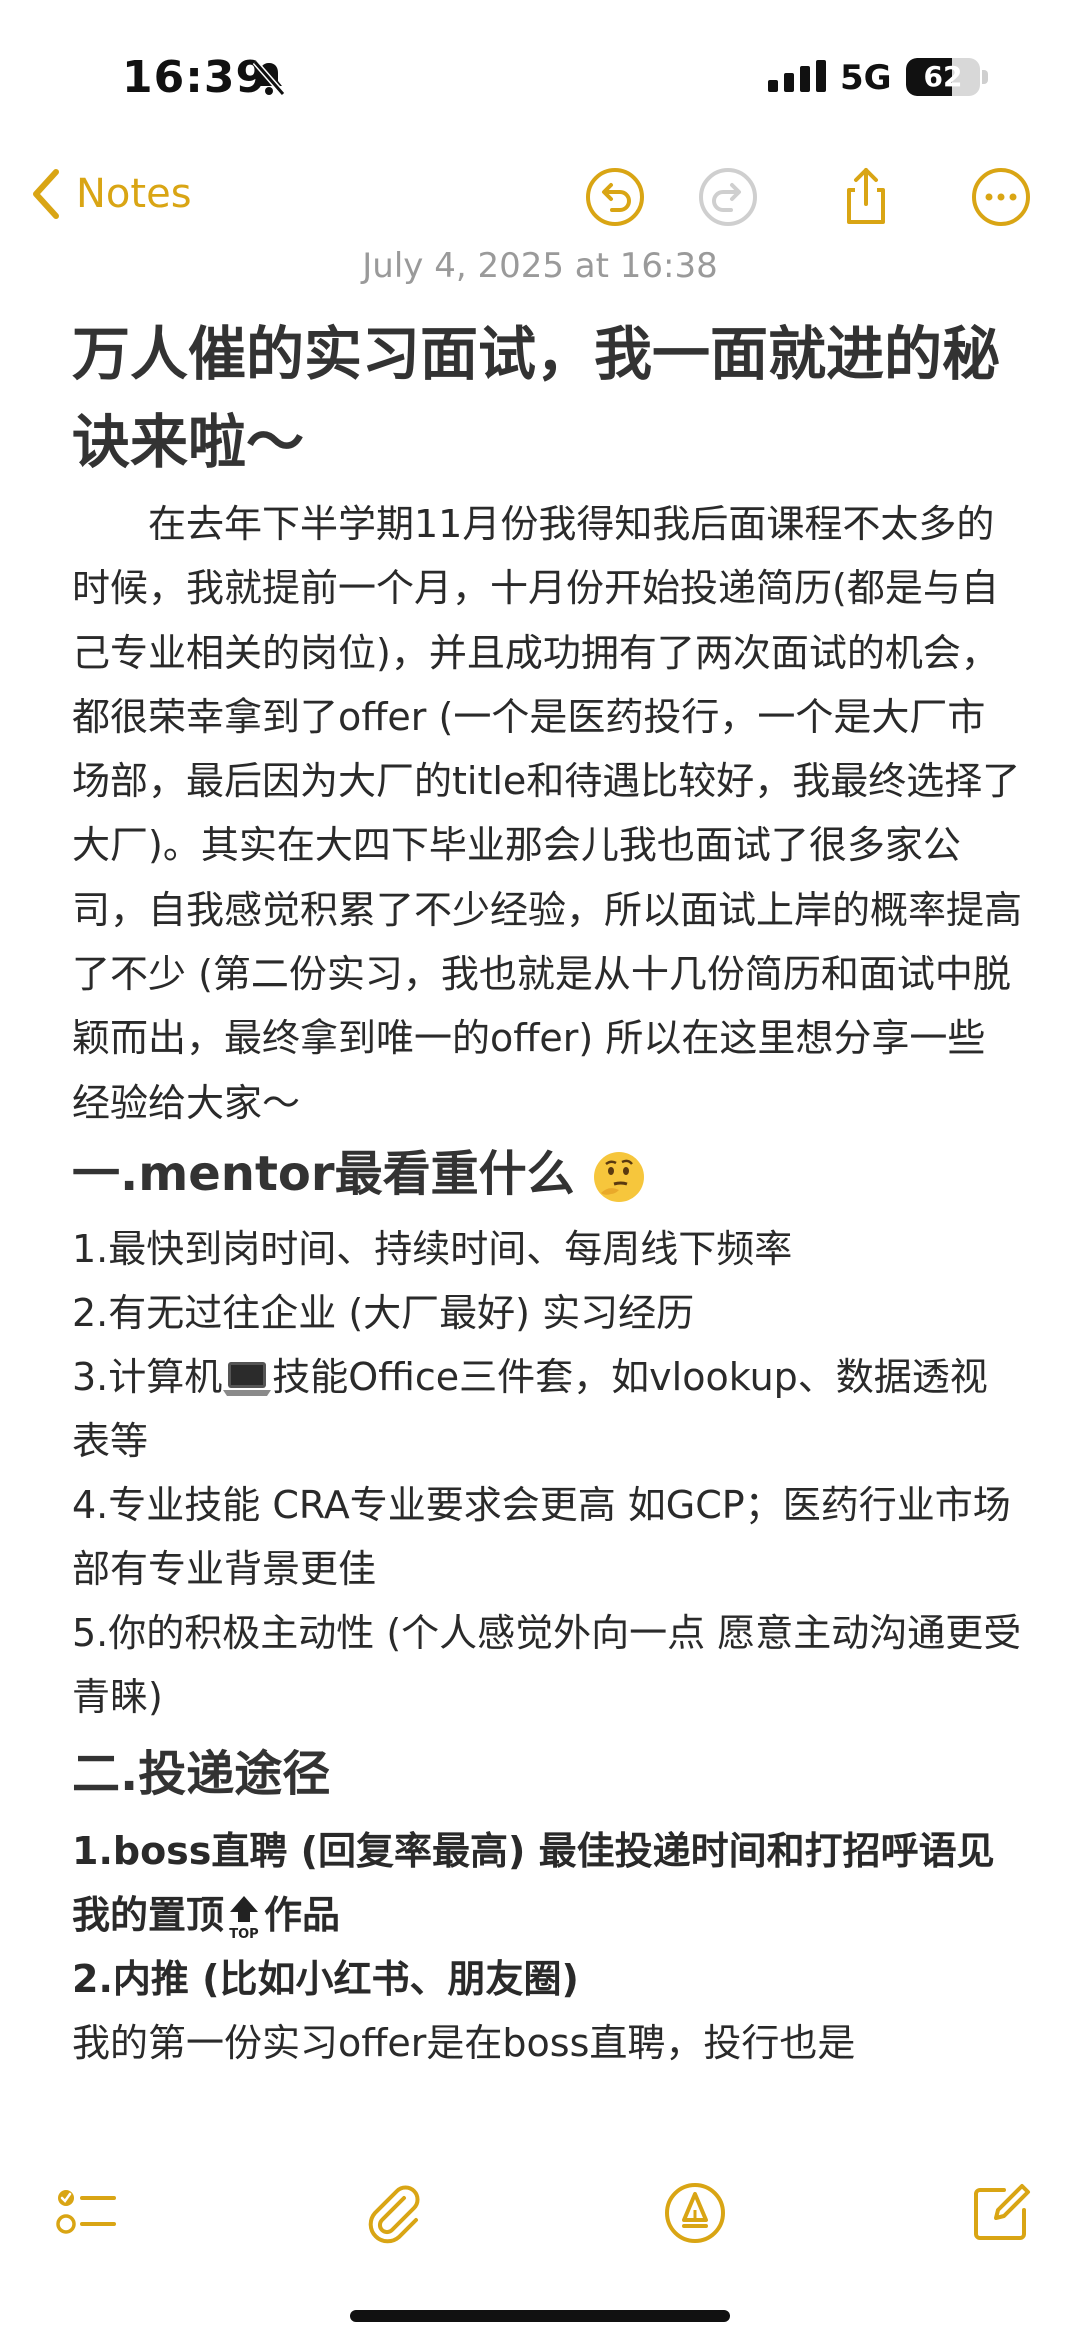 The width and height of the screenshot is (1080, 2347). Describe the element at coordinates (540, 2316) in the screenshot. I see `home-indicator` at that location.